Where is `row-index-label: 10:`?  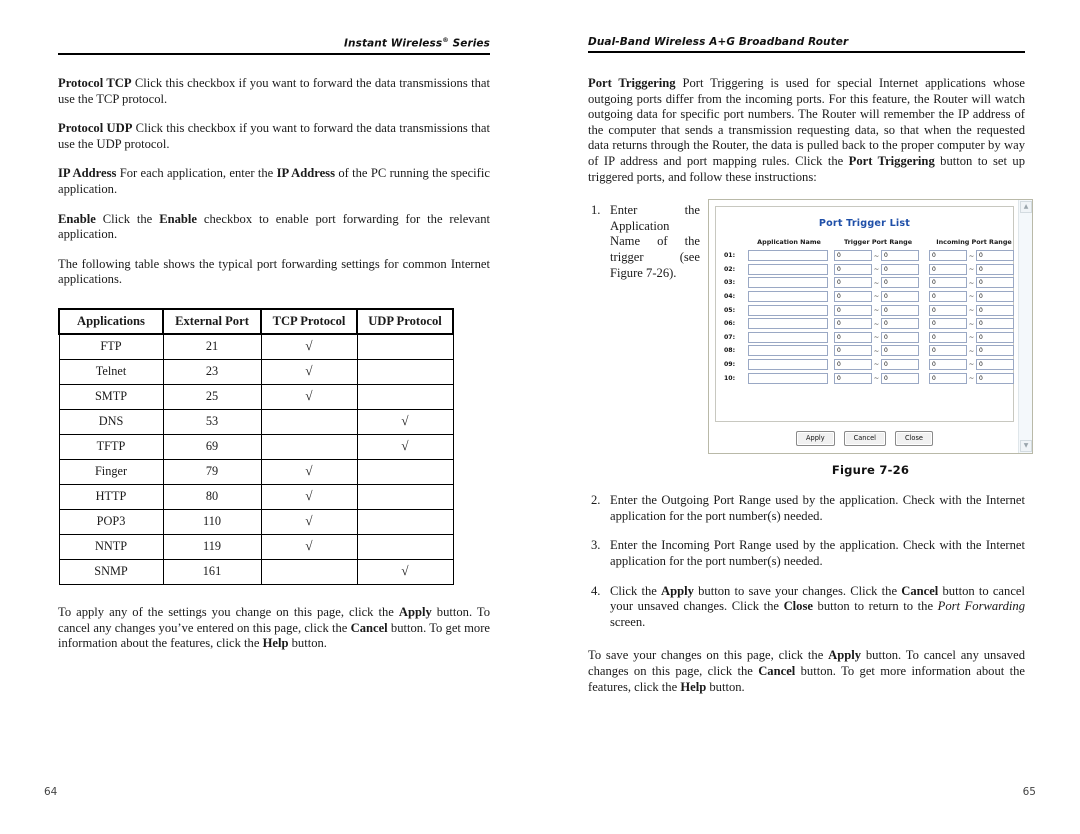 row-index-label: 10: is located at coordinates (730, 378).